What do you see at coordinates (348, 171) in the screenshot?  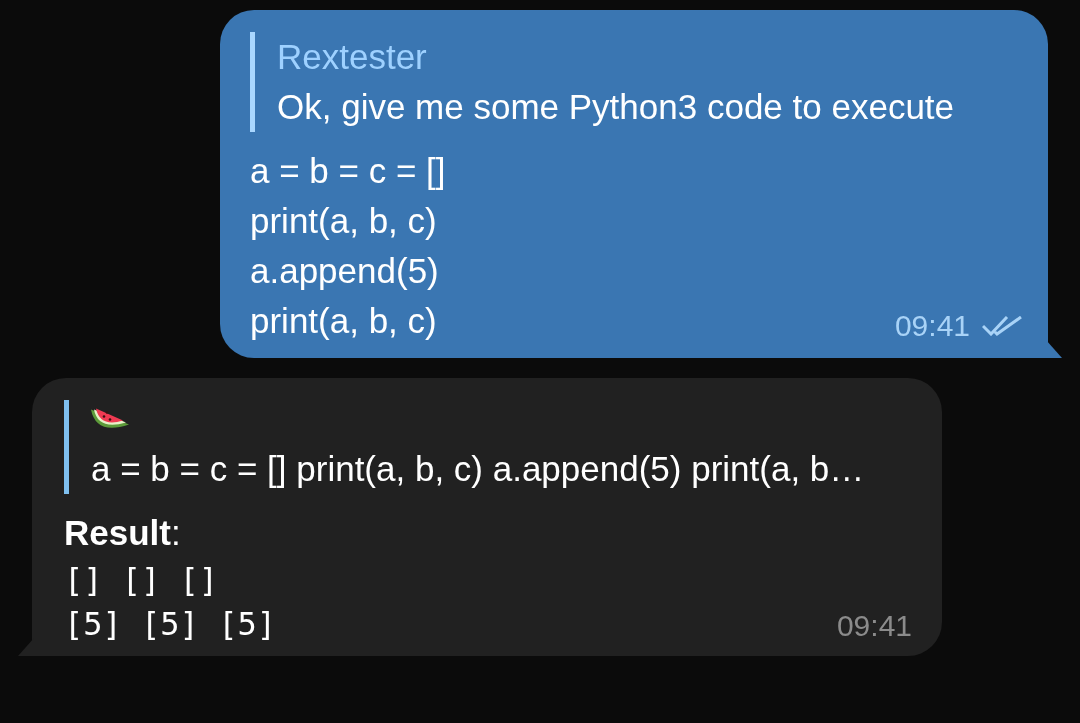 I see `message-text: a = b = c = []` at bounding box center [348, 171].